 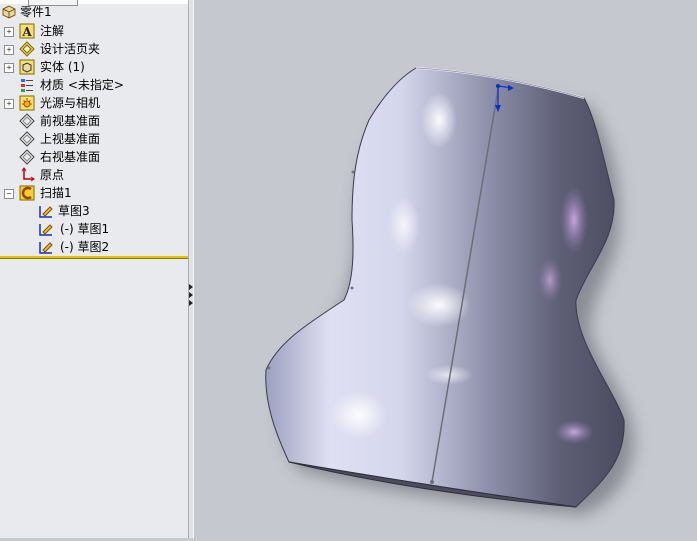 What do you see at coordinates (94, 67) in the screenshot?
I see `tree-item-solid-bodies: + 实体 (1)` at bounding box center [94, 67].